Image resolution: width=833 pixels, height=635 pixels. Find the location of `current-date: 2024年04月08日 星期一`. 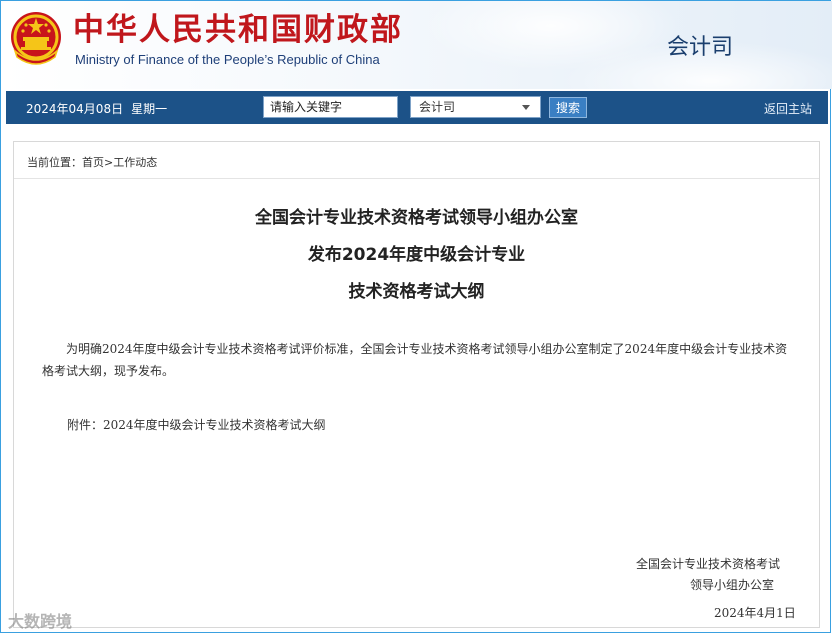

current-date: 2024年04月08日 星期一 is located at coordinates (96, 108).